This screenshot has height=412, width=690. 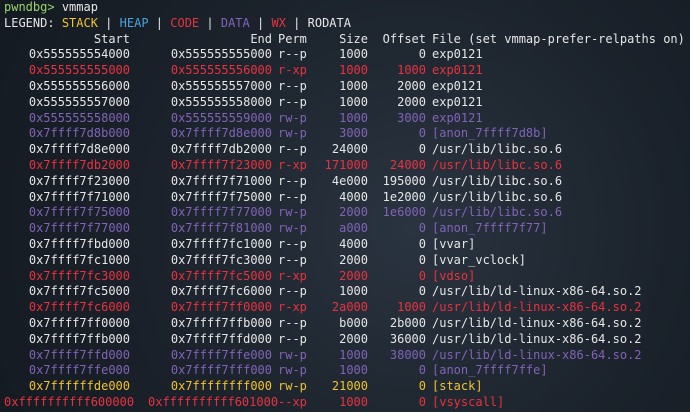 I want to click on row-file: [stack], so click(x=457, y=386).